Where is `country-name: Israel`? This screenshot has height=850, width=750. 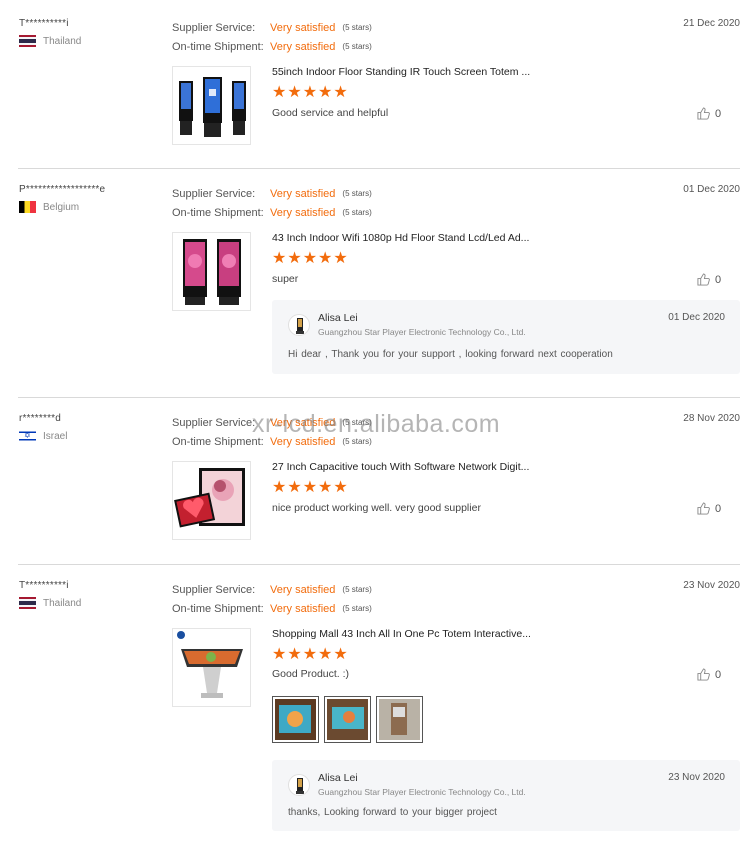 country-name: Israel is located at coordinates (55, 436).